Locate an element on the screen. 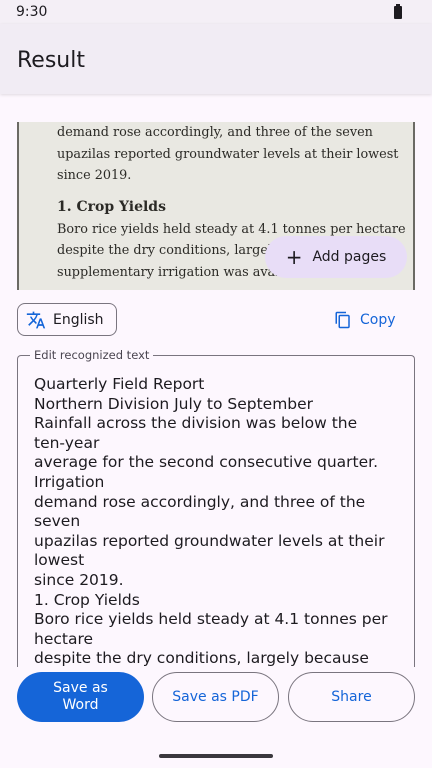 This screenshot has width=432, height=768. field-label: Edit recognized text is located at coordinates (92, 355).